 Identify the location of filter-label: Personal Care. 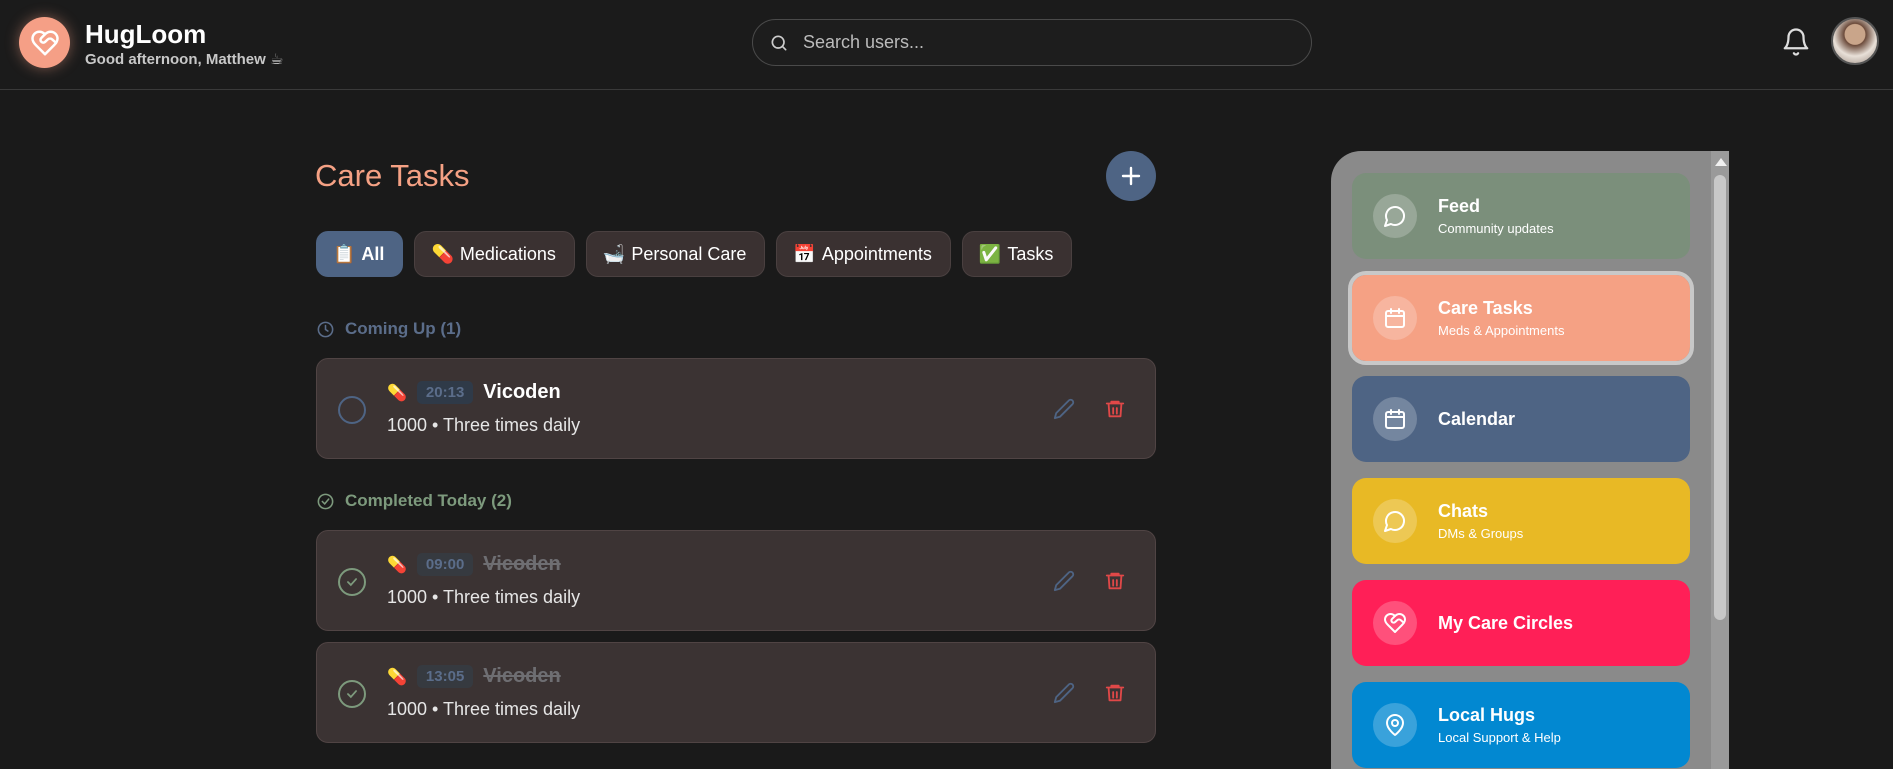
(689, 253).